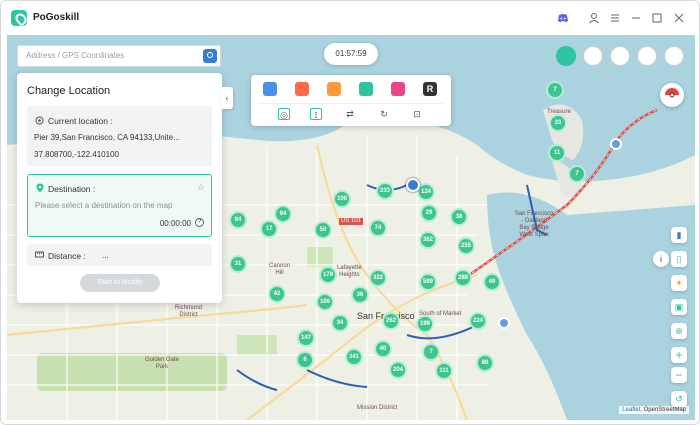 Image resolution: width=700 pixels, height=425 pixels. Describe the element at coordinates (429, 213) in the screenshot. I see `map-cluster: 29` at that location.